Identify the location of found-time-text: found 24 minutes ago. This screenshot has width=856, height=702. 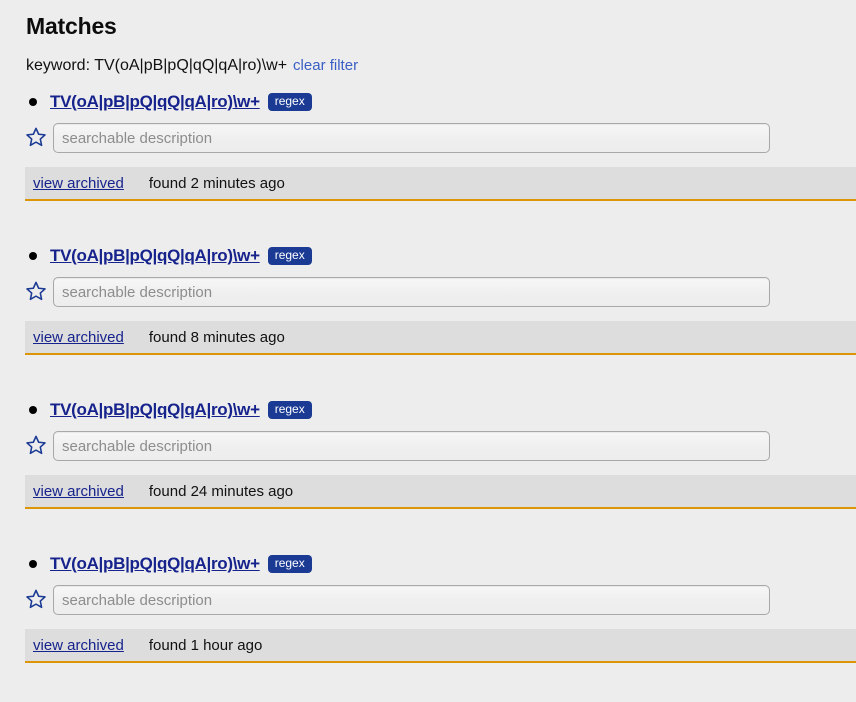
(221, 491).